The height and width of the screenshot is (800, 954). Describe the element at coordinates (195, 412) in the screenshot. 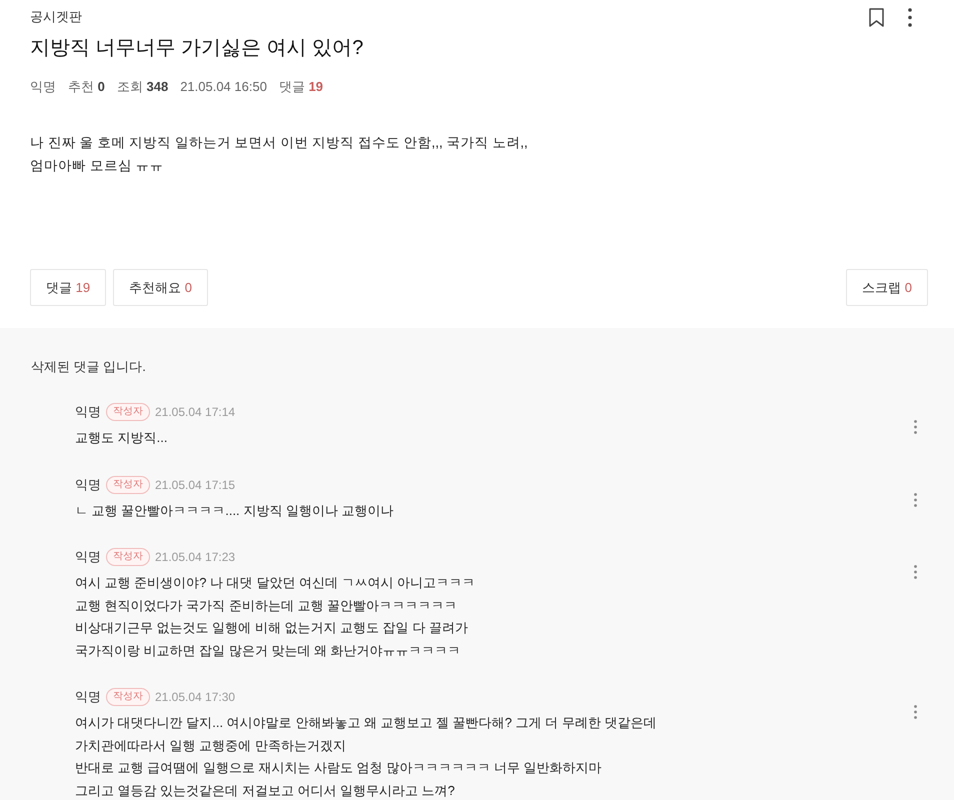

I see `comment-time: 21.05.04 17:14` at that location.